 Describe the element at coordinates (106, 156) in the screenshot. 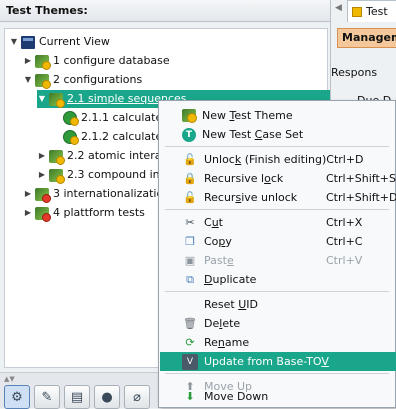

I see `tree-item: ▶ 2.2 atomic interacti` at that location.